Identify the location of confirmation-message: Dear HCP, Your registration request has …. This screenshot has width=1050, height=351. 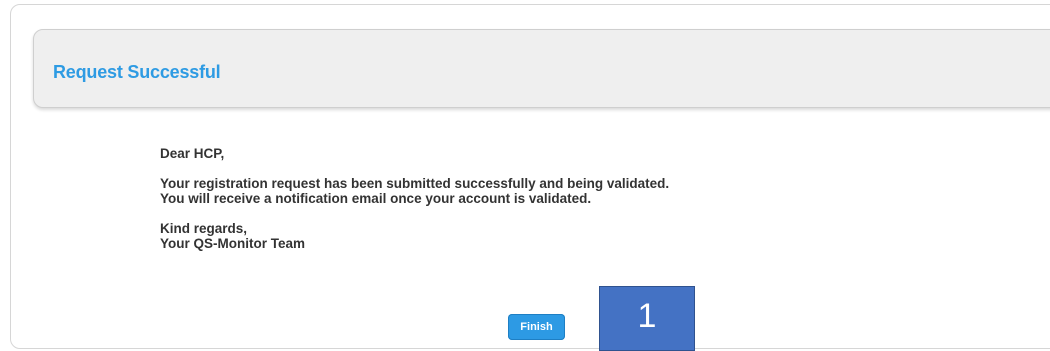
(414, 198).